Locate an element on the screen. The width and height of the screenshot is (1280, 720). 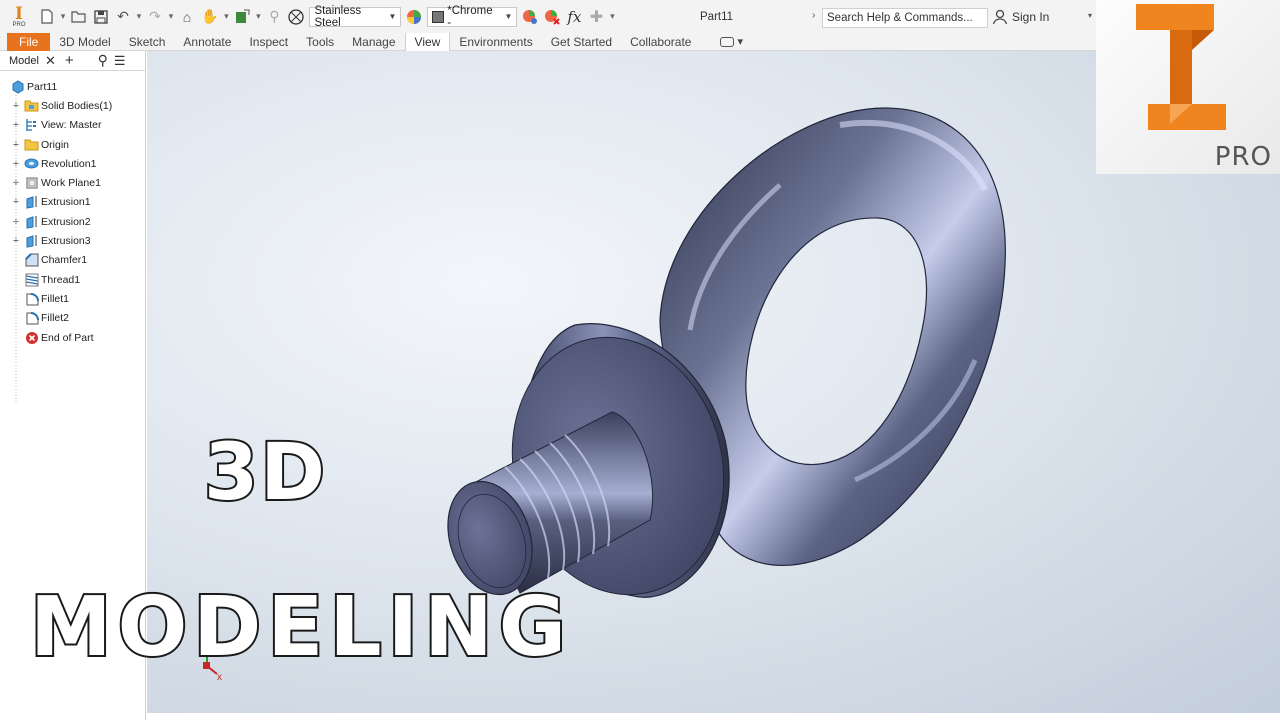
view-icon is located at coordinates (31, 125).